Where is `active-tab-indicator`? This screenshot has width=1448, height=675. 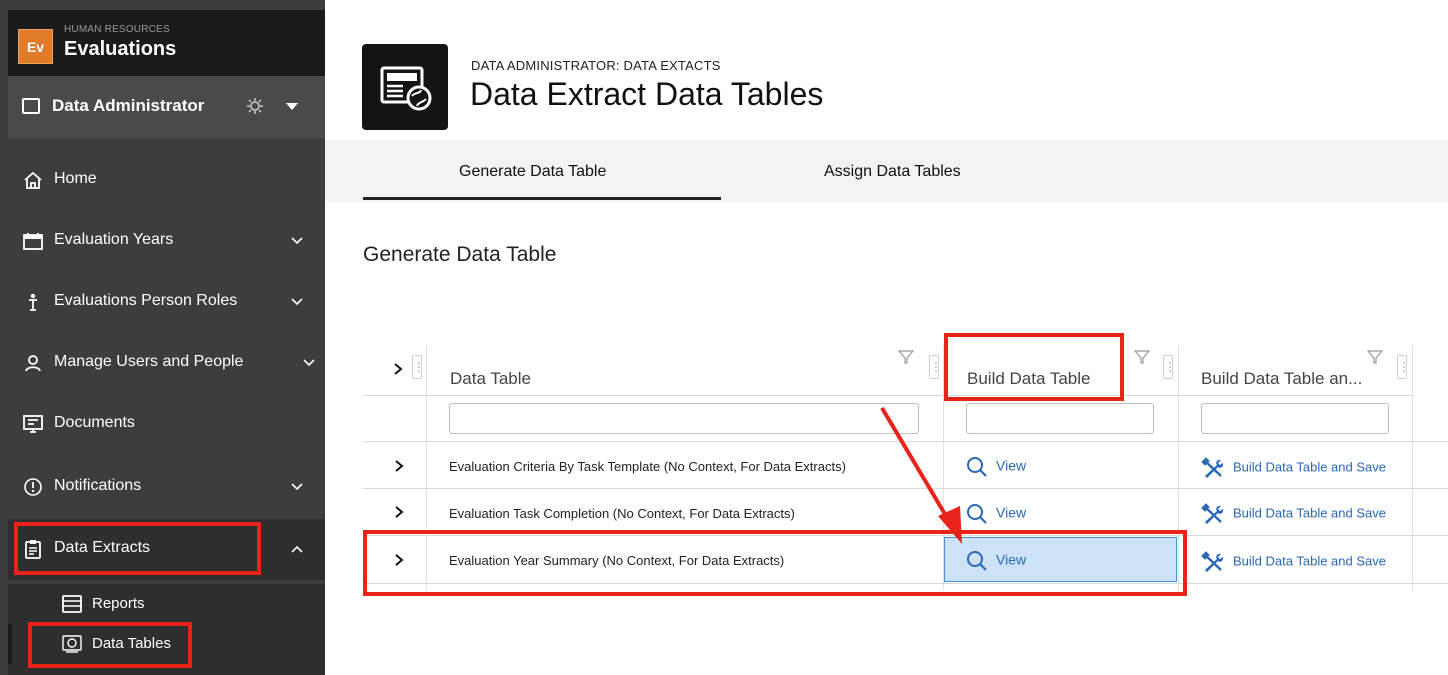 active-tab-indicator is located at coordinates (542, 198).